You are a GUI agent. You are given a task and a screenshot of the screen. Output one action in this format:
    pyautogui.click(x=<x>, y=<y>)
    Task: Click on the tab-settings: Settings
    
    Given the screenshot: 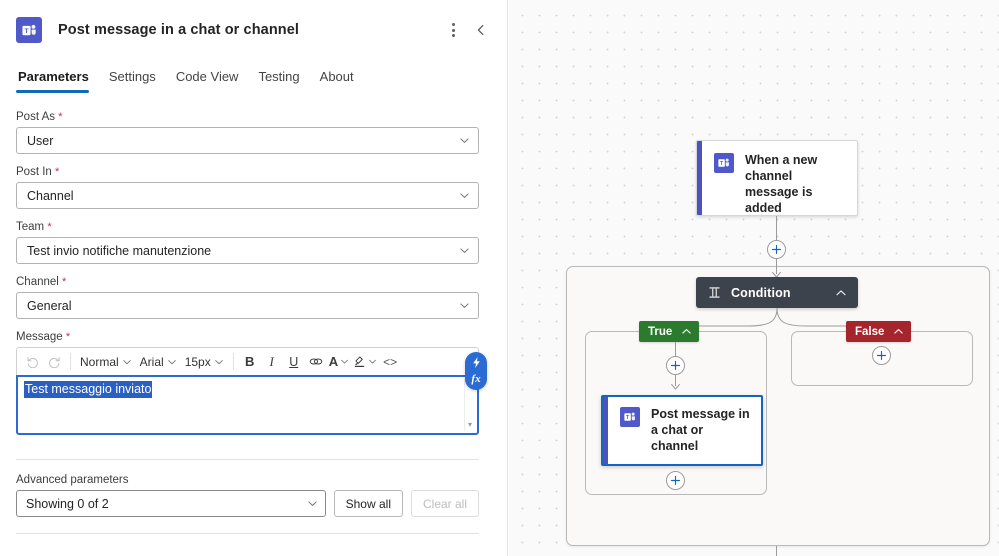 What is the action you would take?
    pyautogui.click(x=132, y=79)
    